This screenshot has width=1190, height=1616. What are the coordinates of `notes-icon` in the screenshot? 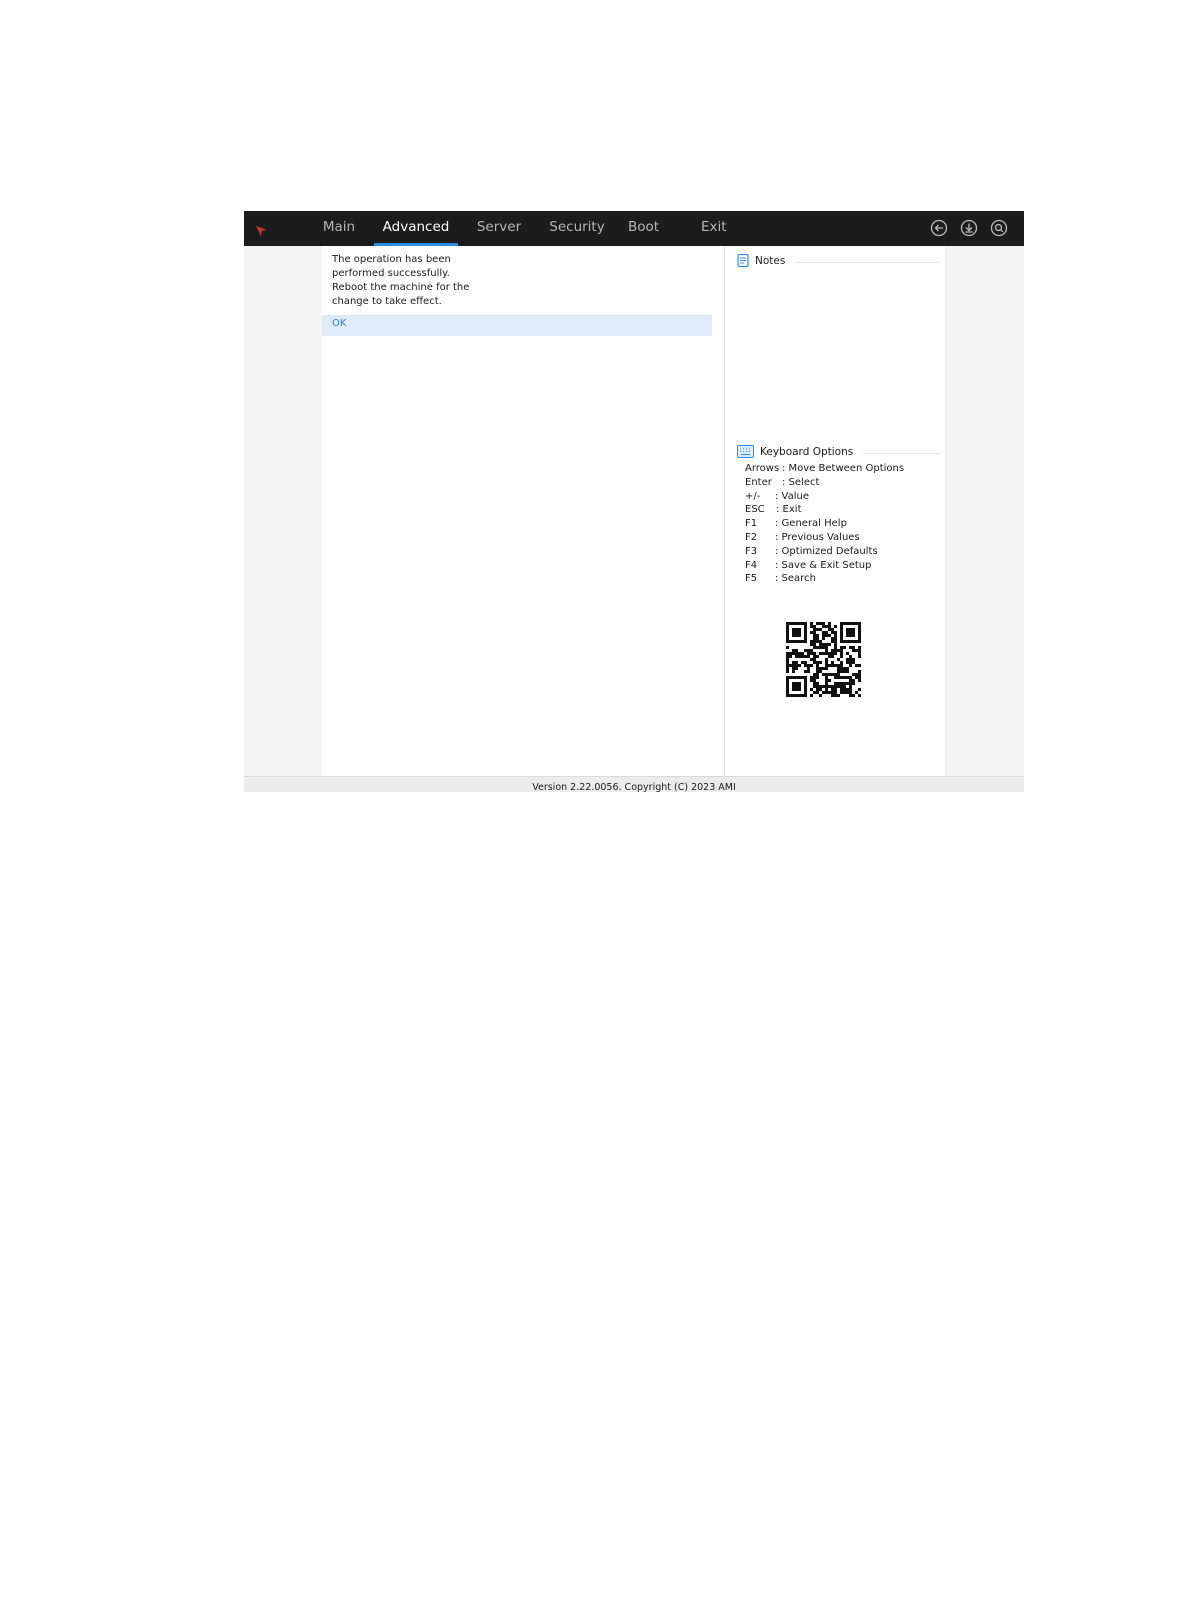 It's located at (743, 260).